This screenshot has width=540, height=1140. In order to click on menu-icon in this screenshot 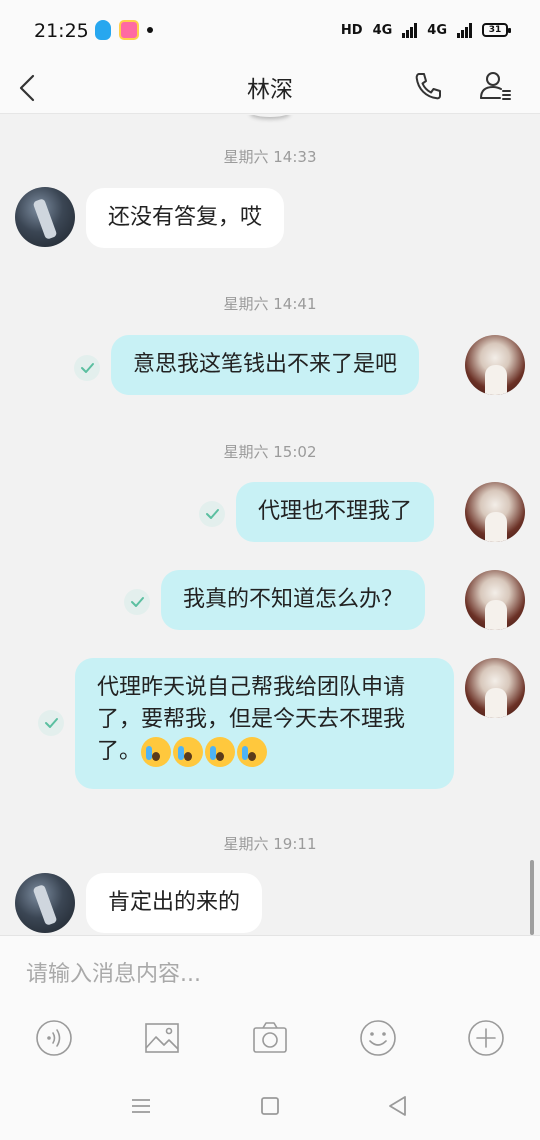, I will do `click(141, 1106)`.